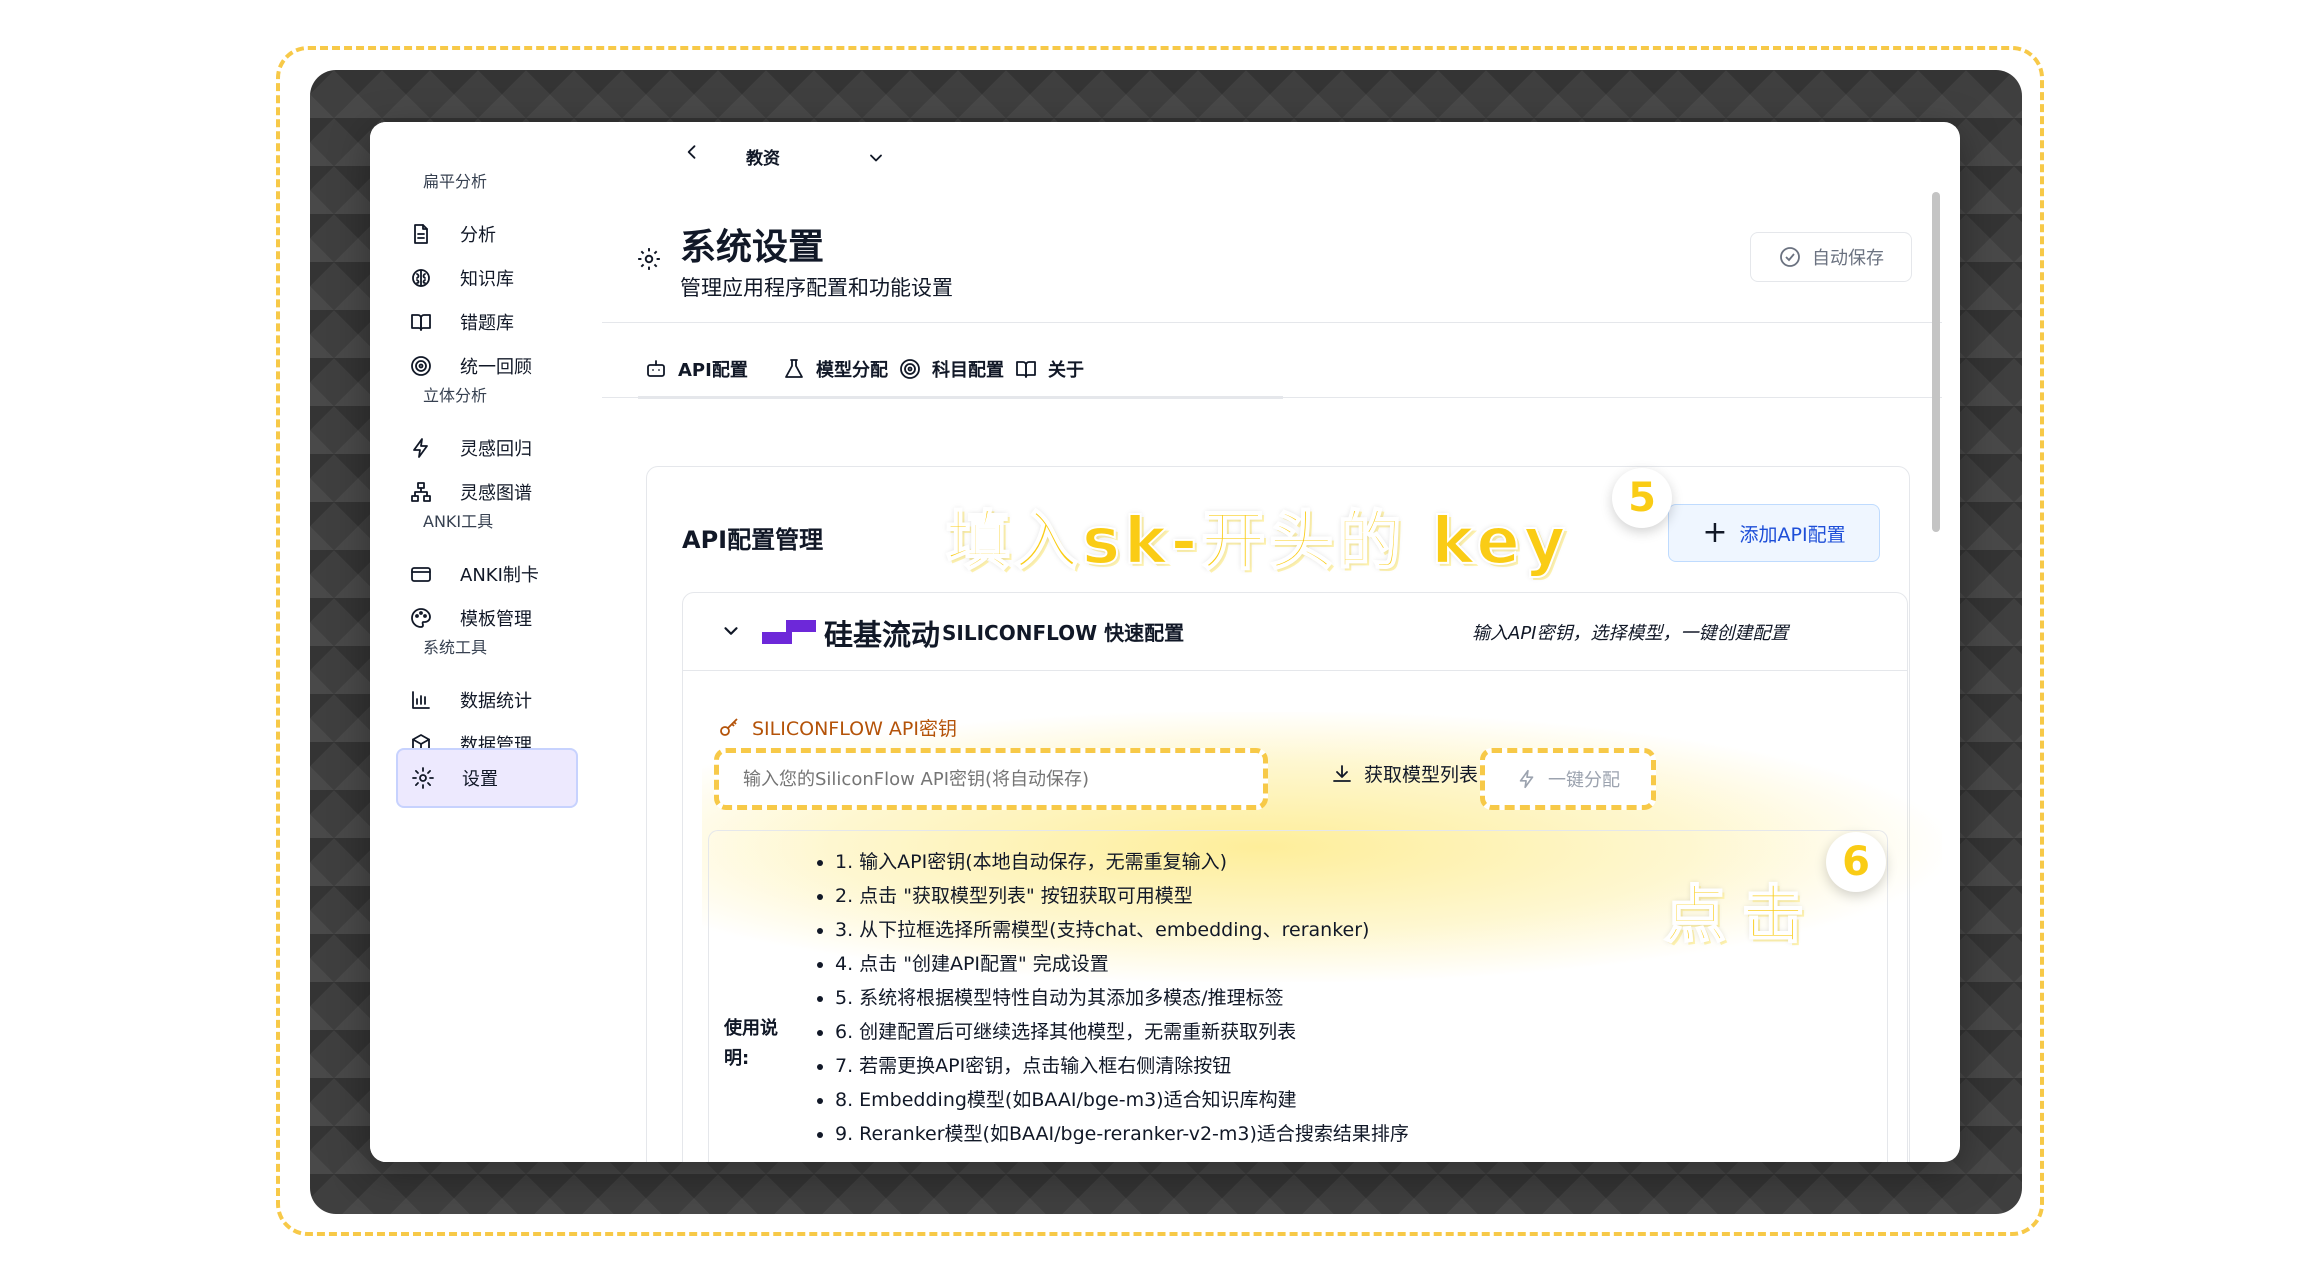  Describe the element at coordinates (1122, 998) in the screenshot. I see `list-item: 5. 系统将根据模型特性自动为其添加多模态/推理标签` at that location.